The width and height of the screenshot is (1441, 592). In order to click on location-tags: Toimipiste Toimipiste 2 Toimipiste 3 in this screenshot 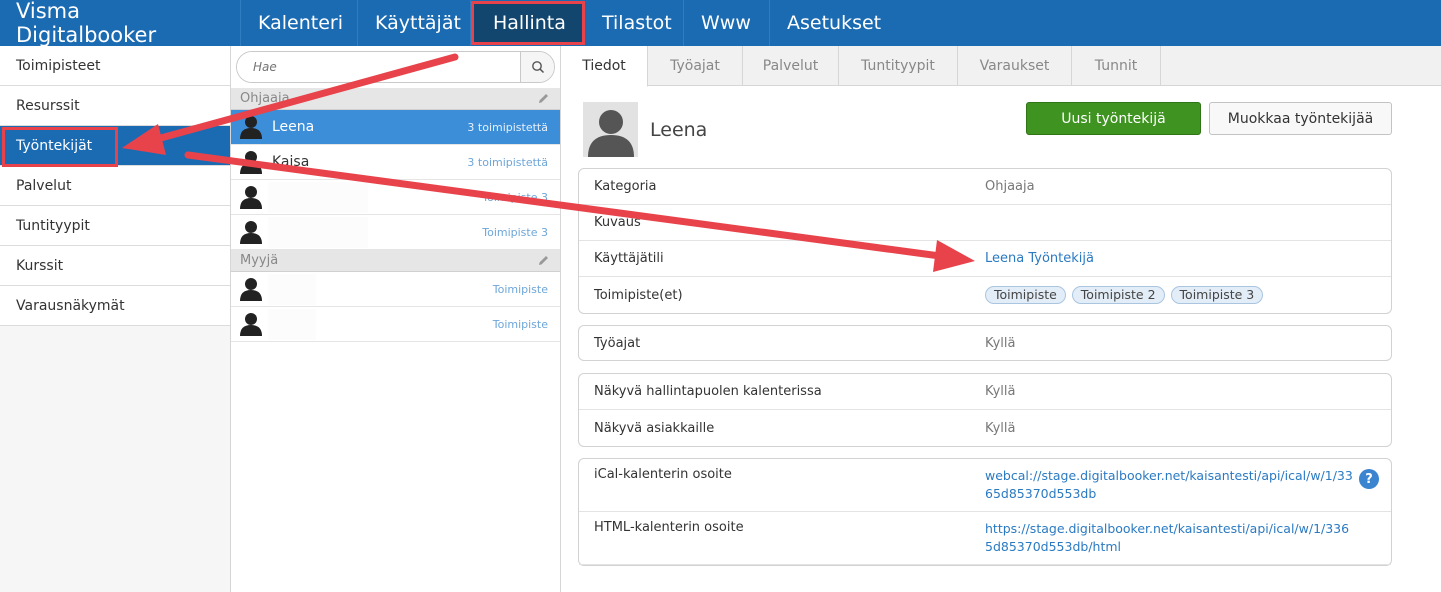, I will do `click(1188, 295)`.